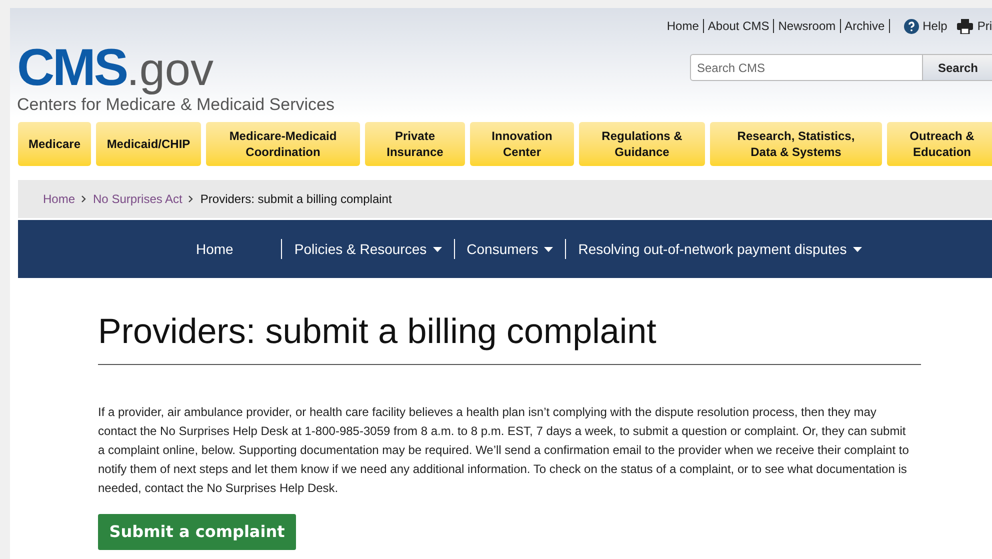 The width and height of the screenshot is (992, 559). Describe the element at coordinates (378, 332) in the screenshot. I see `page-title: Providers: submit a billing complaint` at that location.